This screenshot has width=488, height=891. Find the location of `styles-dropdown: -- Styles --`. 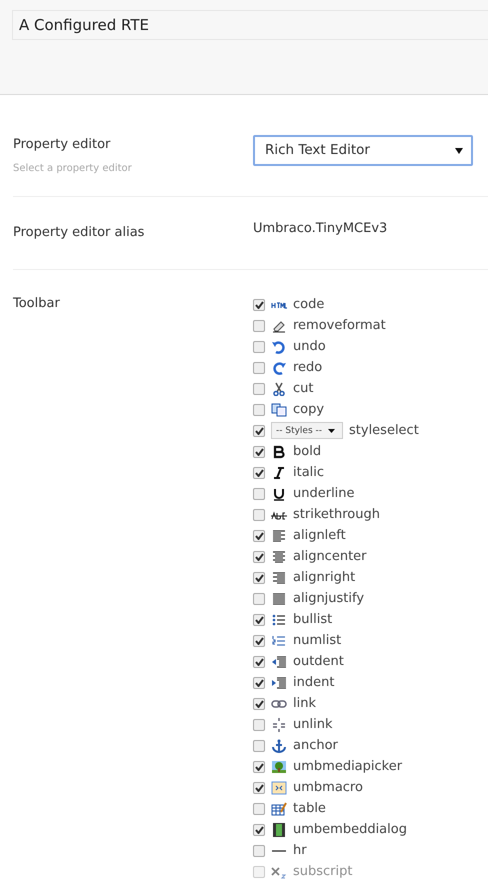

styles-dropdown: -- Styles -- is located at coordinates (307, 430).